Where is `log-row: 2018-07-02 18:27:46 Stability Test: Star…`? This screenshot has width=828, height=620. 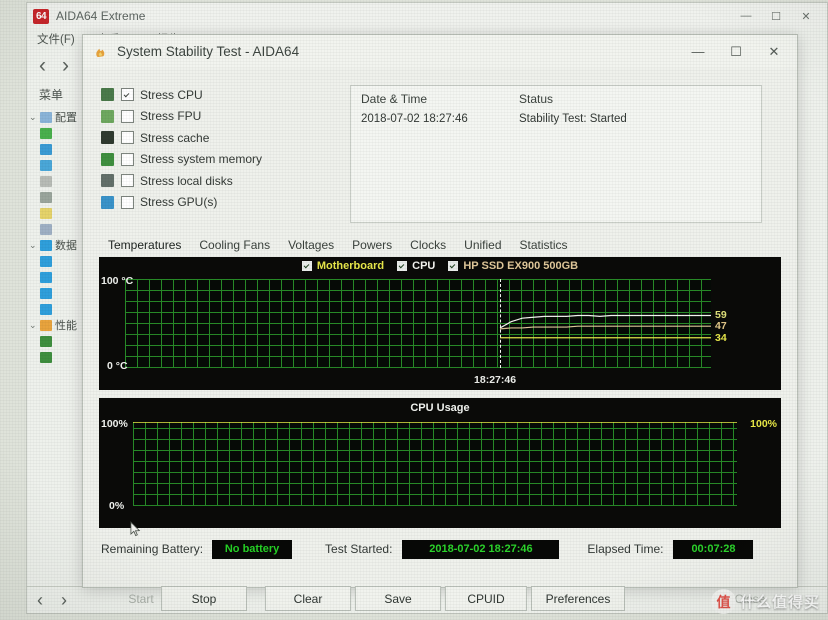
log-row: 2018-07-02 18:27:46 Stability Test: Star… is located at coordinates (556, 115).